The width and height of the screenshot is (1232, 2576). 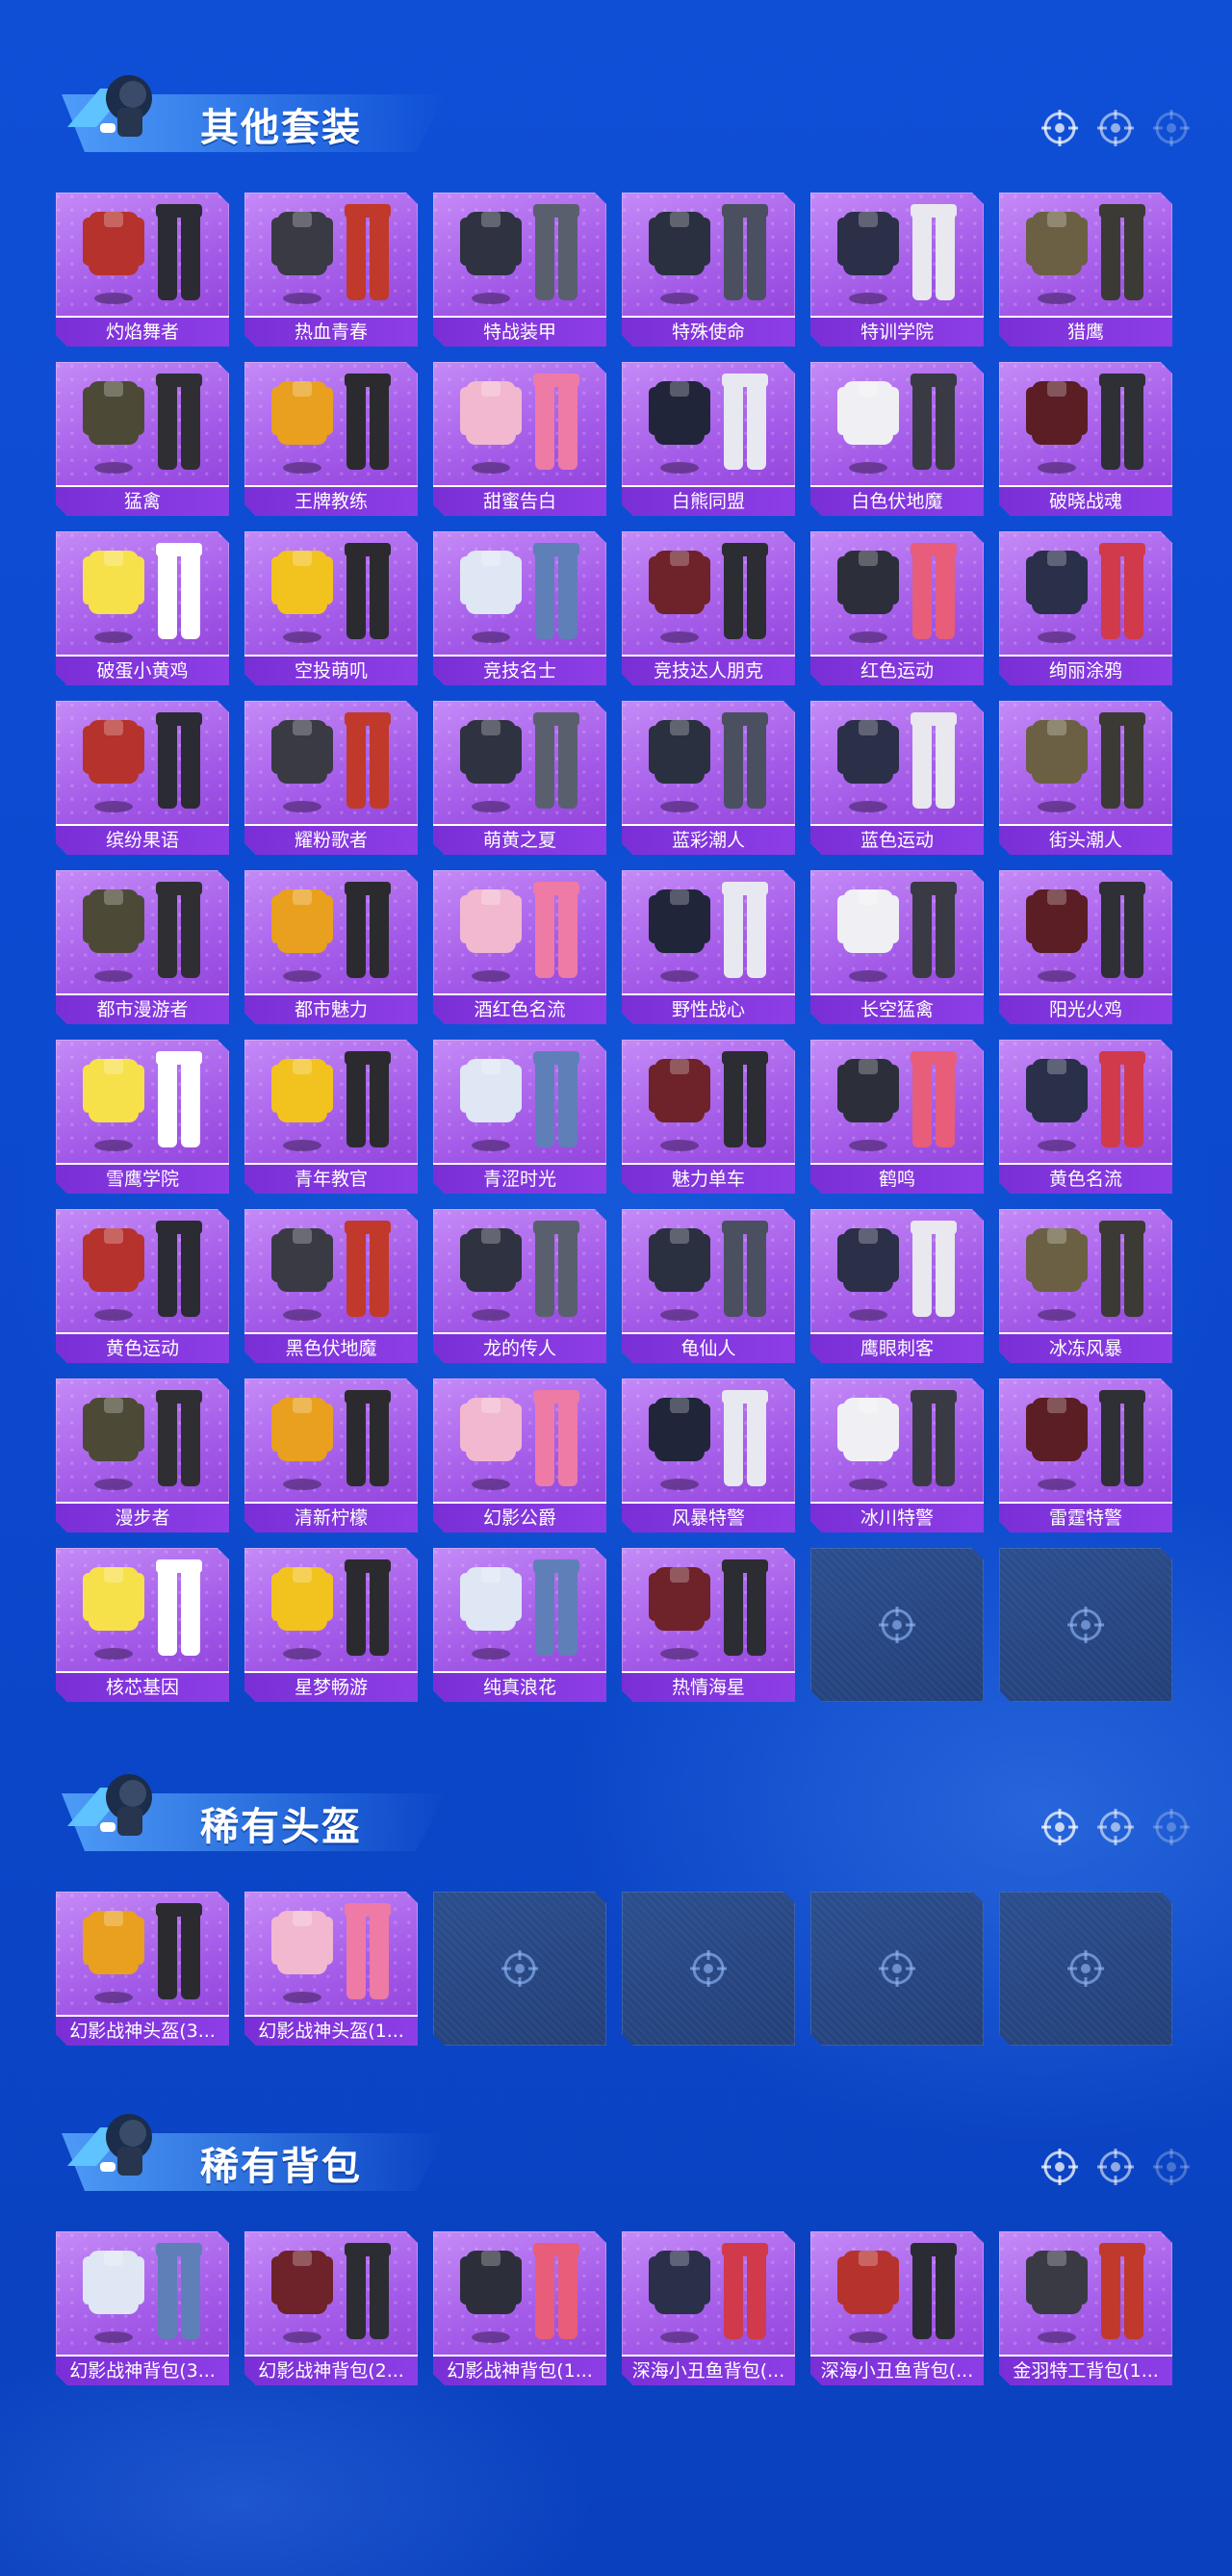 I want to click on item-card: 青年教官, so click(x=331, y=1117).